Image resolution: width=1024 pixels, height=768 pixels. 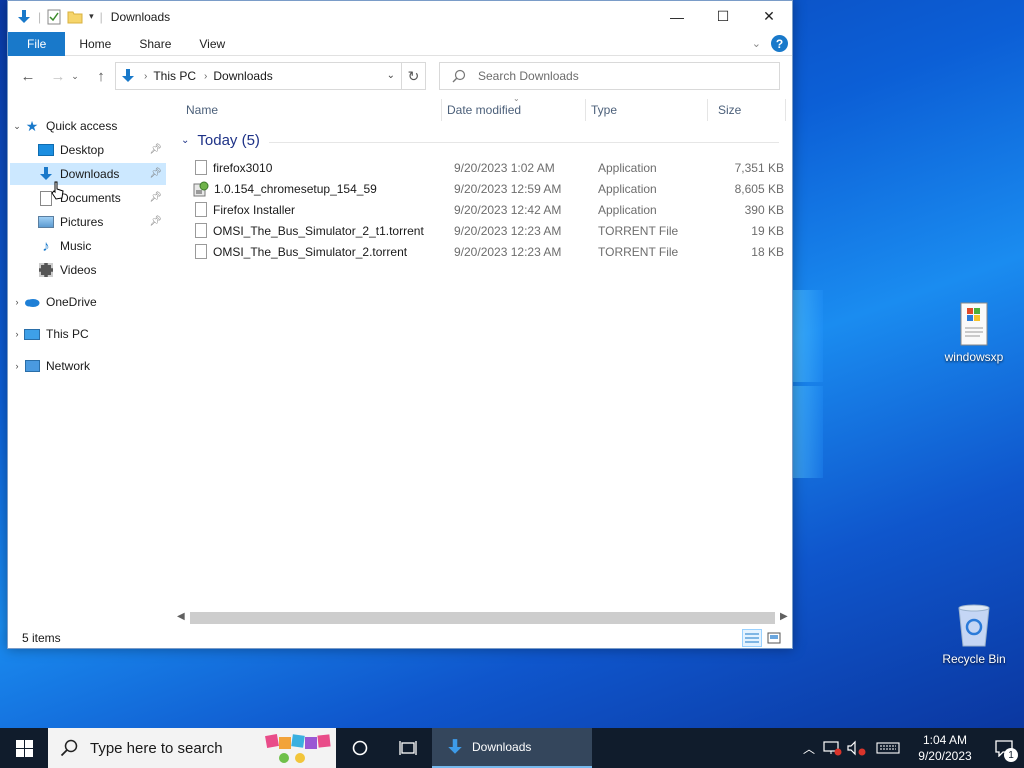 I want to click on show-hidden-icons-icon: ︿, so click(x=809, y=748).